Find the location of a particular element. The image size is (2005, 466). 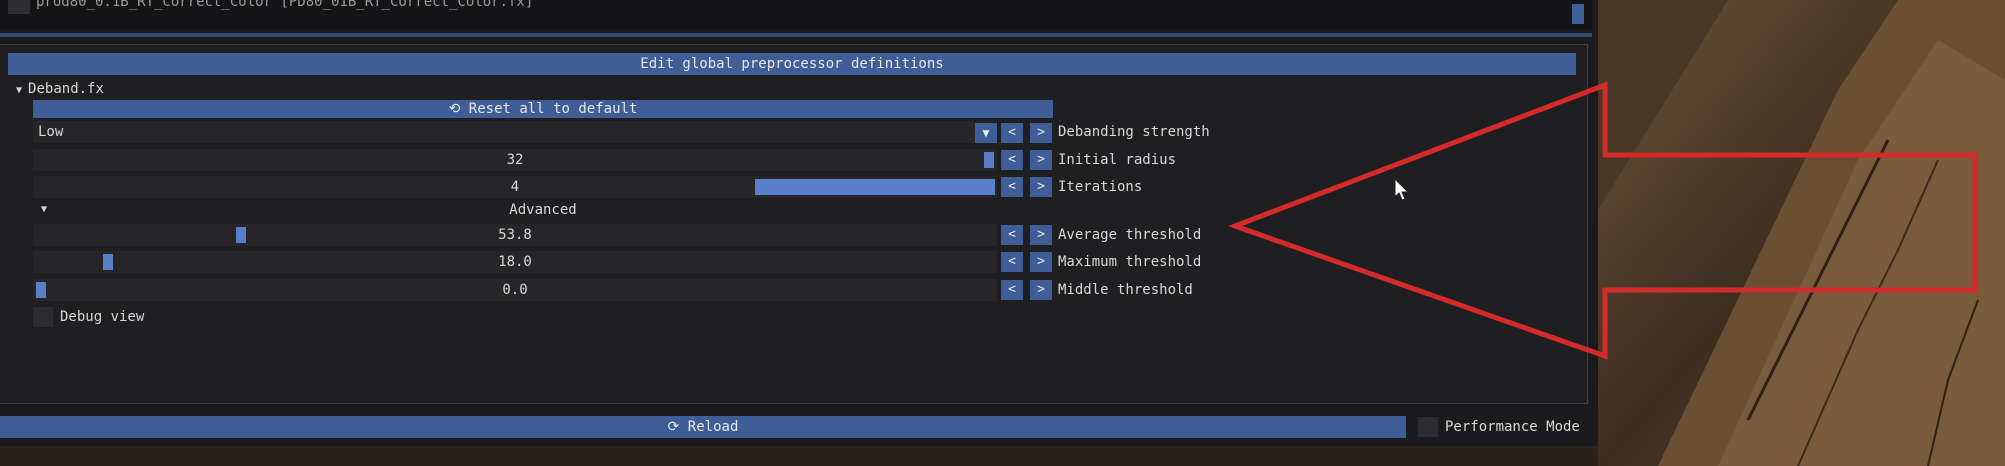

iterations-slider: 4 is located at coordinates (515, 187).